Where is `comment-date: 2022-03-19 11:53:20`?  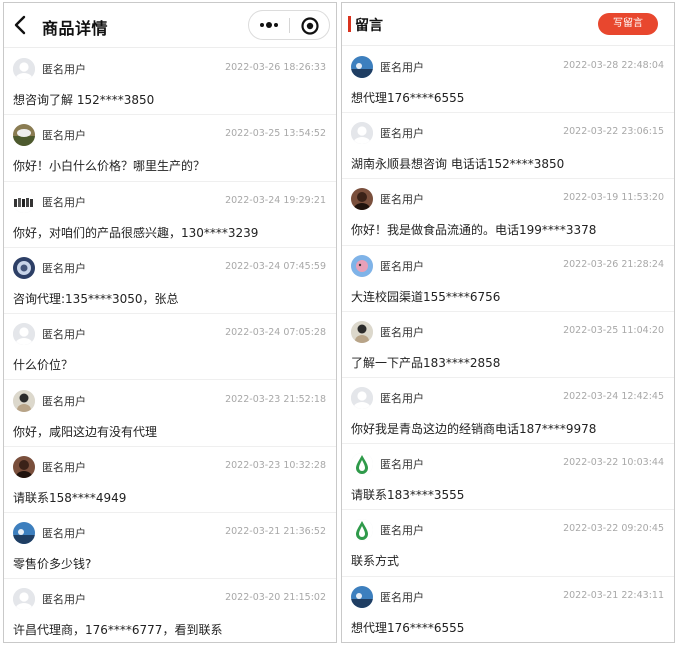 comment-date: 2022-03-19 11:53:20 is located at coordinates (613, 198).